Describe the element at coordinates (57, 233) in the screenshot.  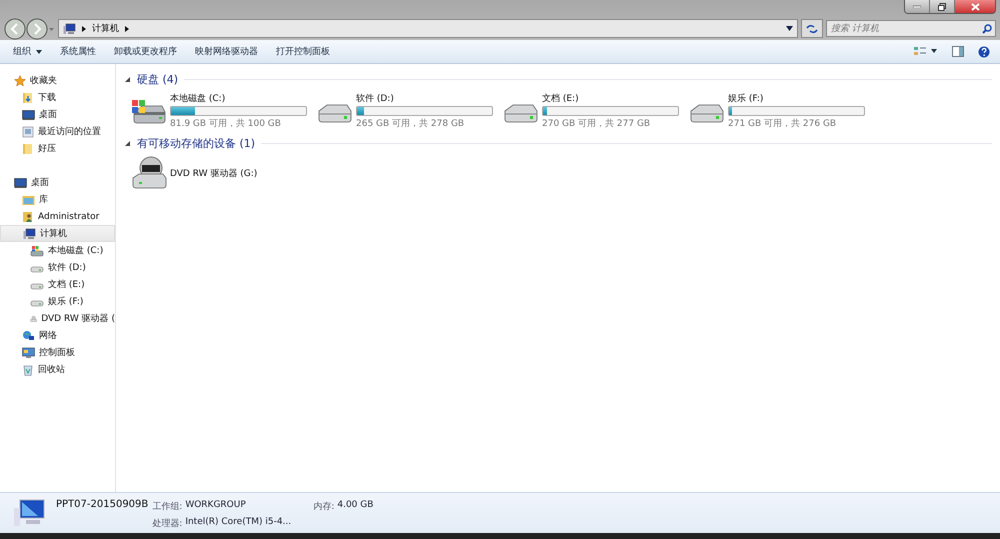
I see `nav-item: 计算机` at that location.